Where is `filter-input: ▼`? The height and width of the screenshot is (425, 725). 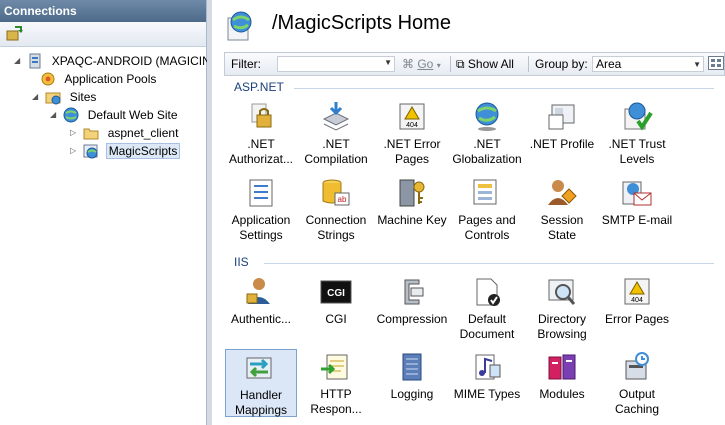 filter-input: ▼ is located at coordinates (336, 64).